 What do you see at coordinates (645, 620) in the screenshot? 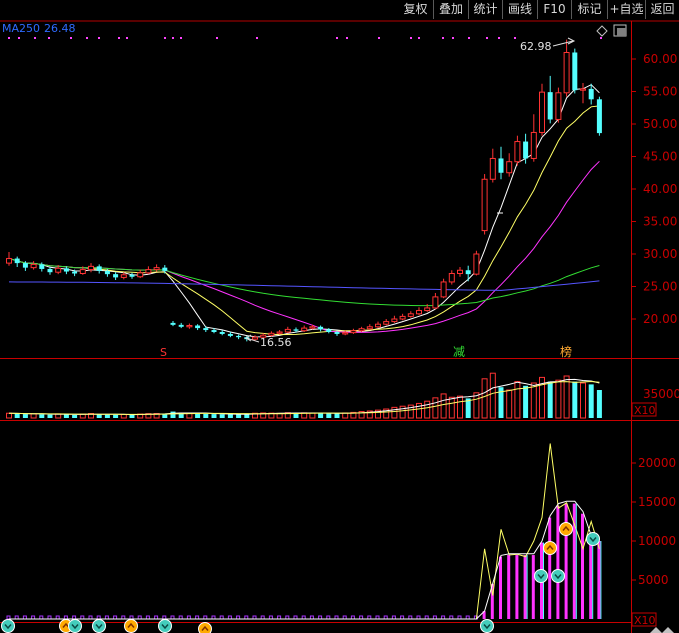
I see `indicator-multiplier: X10` at bounding box center [645, 620].